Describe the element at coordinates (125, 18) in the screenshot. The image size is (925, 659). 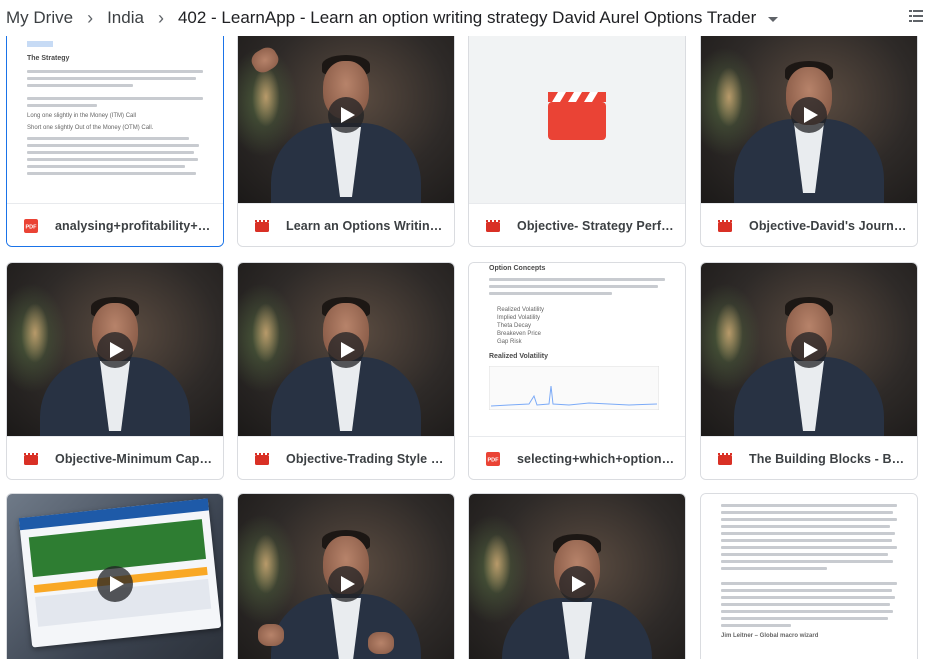
I see `breadcrumb-india: India` at that location.